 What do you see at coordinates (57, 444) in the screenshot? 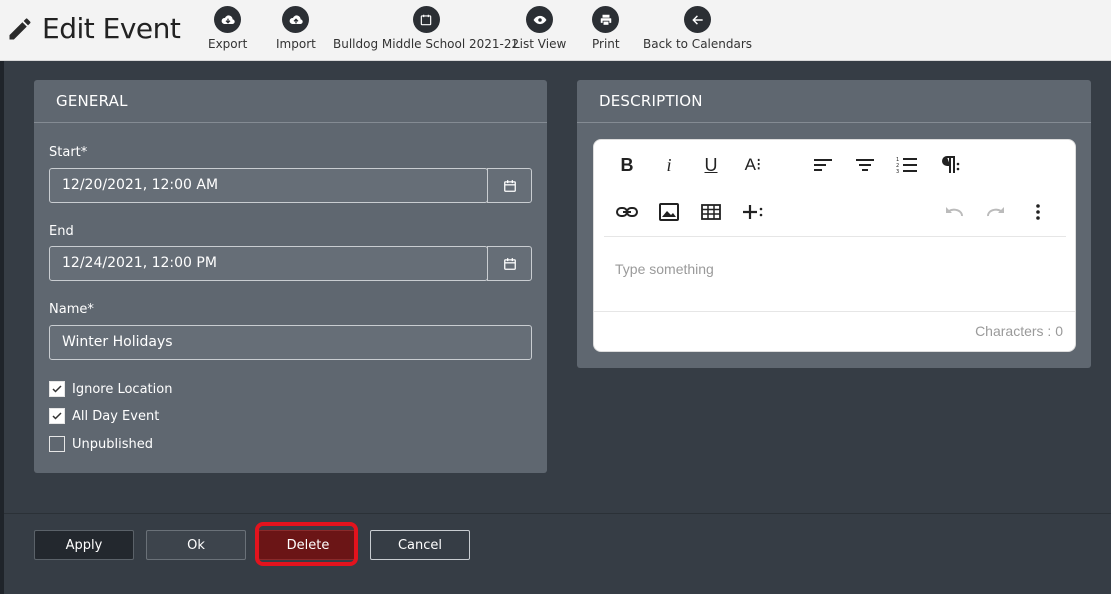
I see `unpublished-checkbox` at bounding box center [57, 444].